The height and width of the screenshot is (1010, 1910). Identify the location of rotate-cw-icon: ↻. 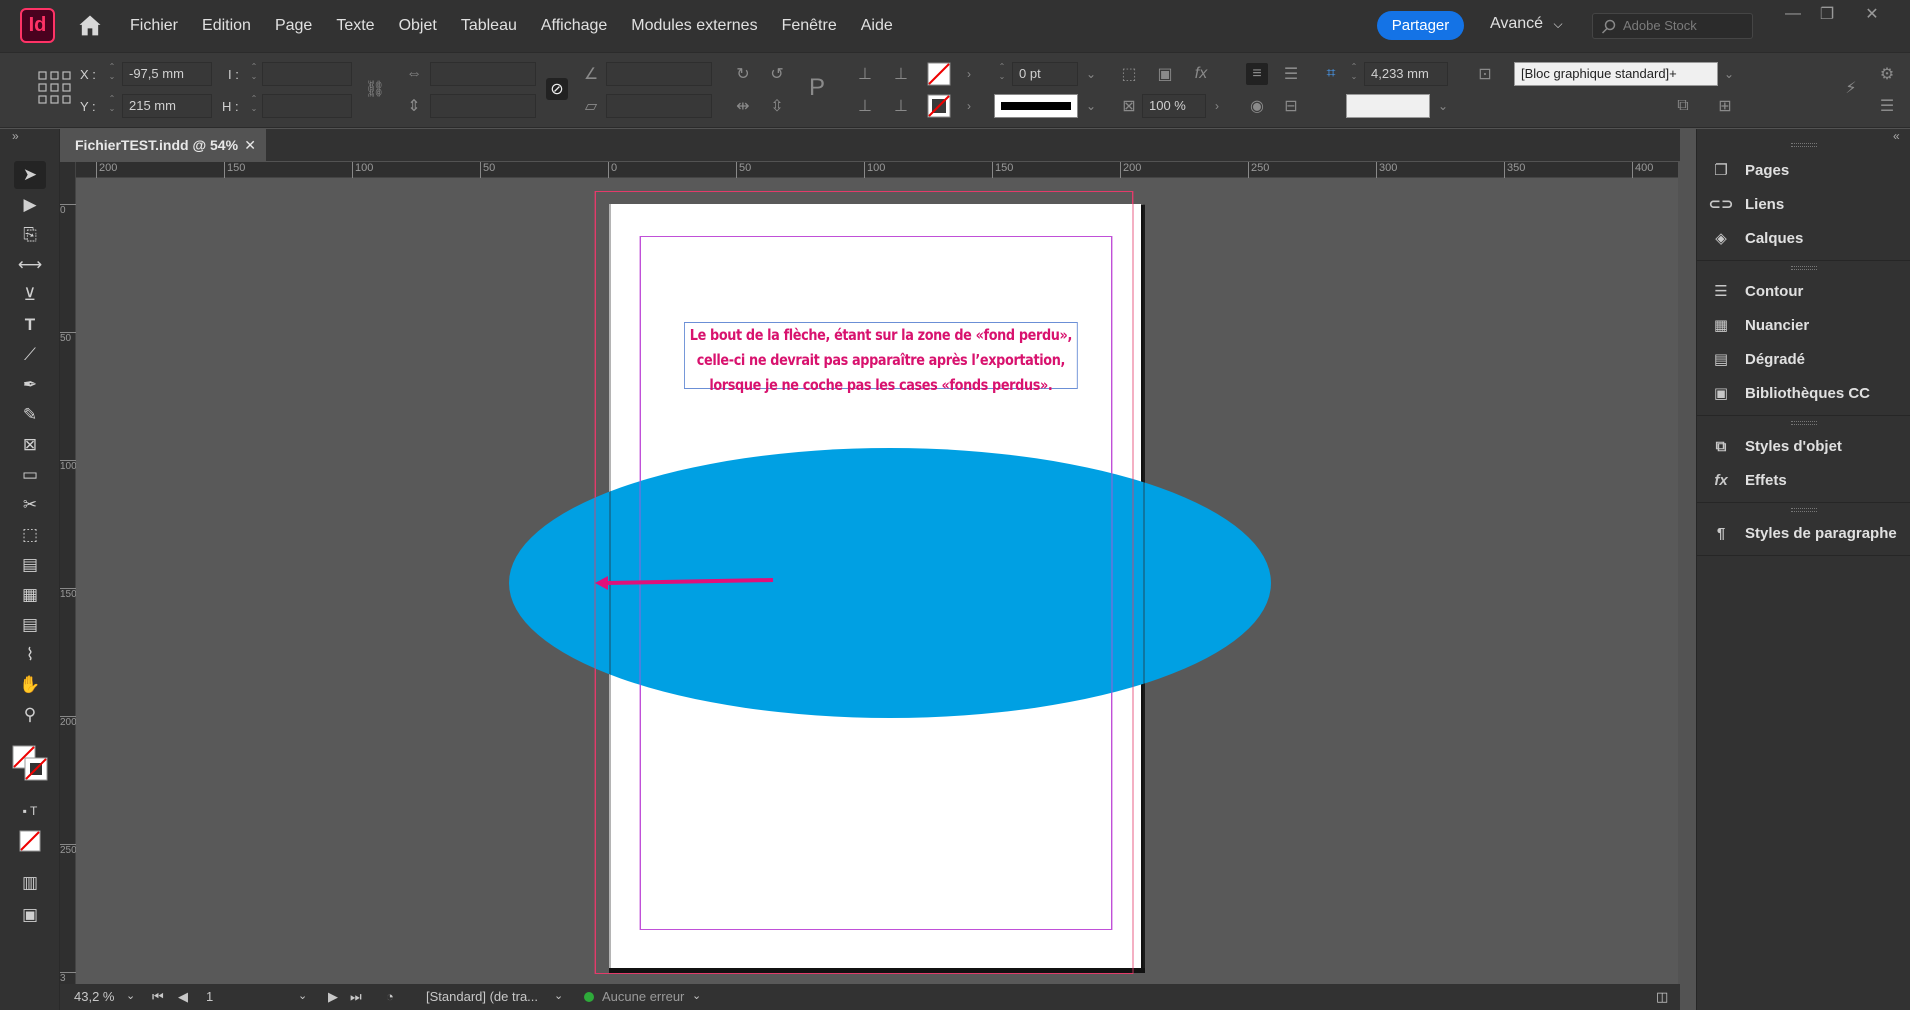
(743, 74).